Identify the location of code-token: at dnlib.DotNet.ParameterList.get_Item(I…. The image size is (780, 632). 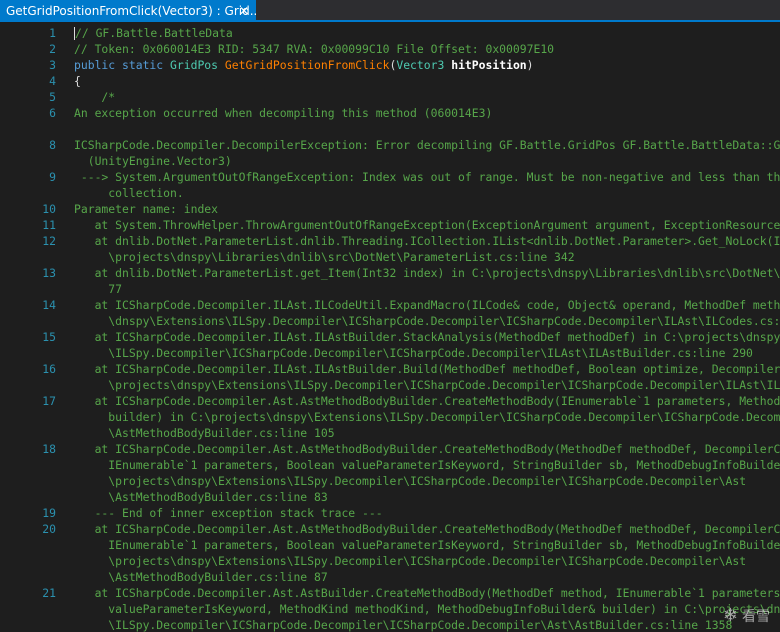
(437, 273).